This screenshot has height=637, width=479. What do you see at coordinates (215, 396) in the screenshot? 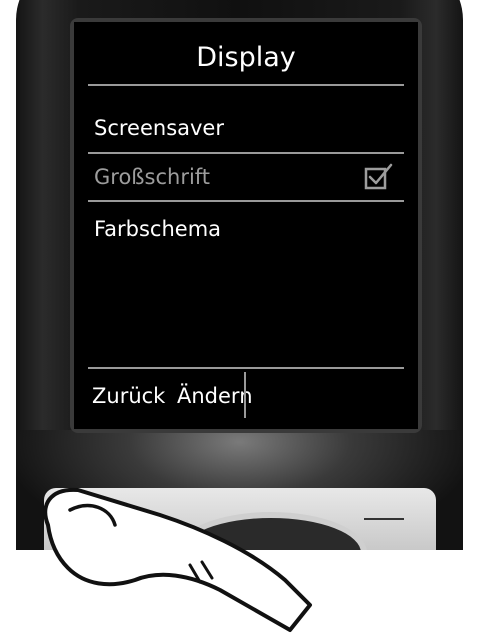
I see `change-softkey: Ändern` at bounding box center [215, 396].